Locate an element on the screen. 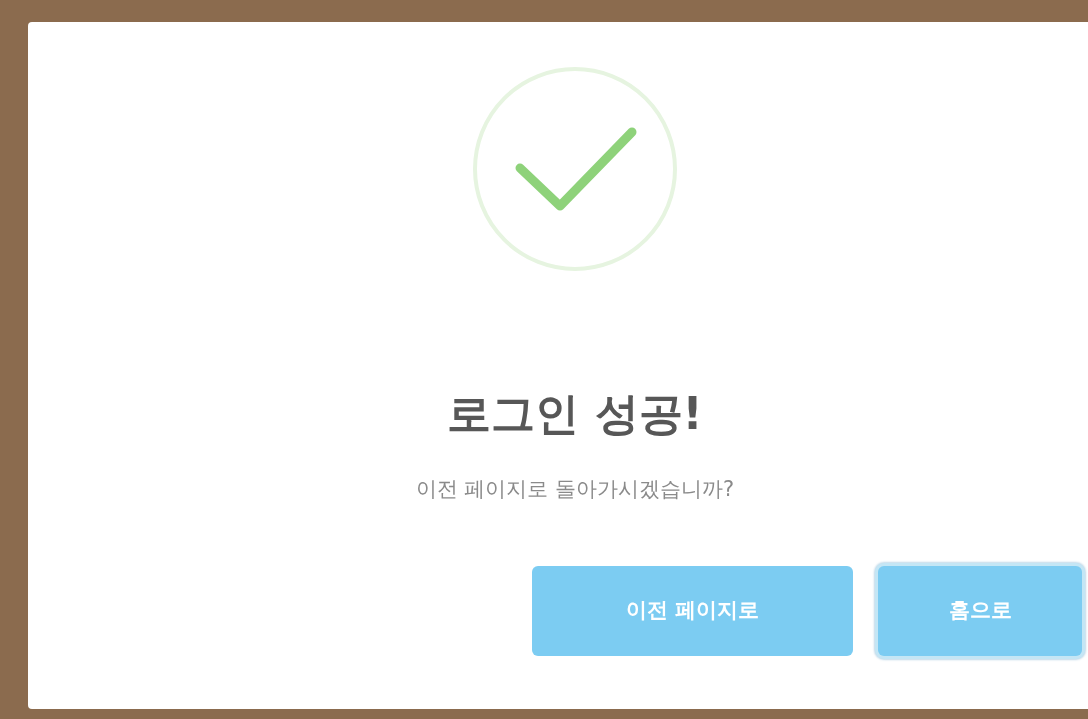 This screenshot has width=1088, height=719. home-button: 홈으로 is located at coordinates (980, 610).